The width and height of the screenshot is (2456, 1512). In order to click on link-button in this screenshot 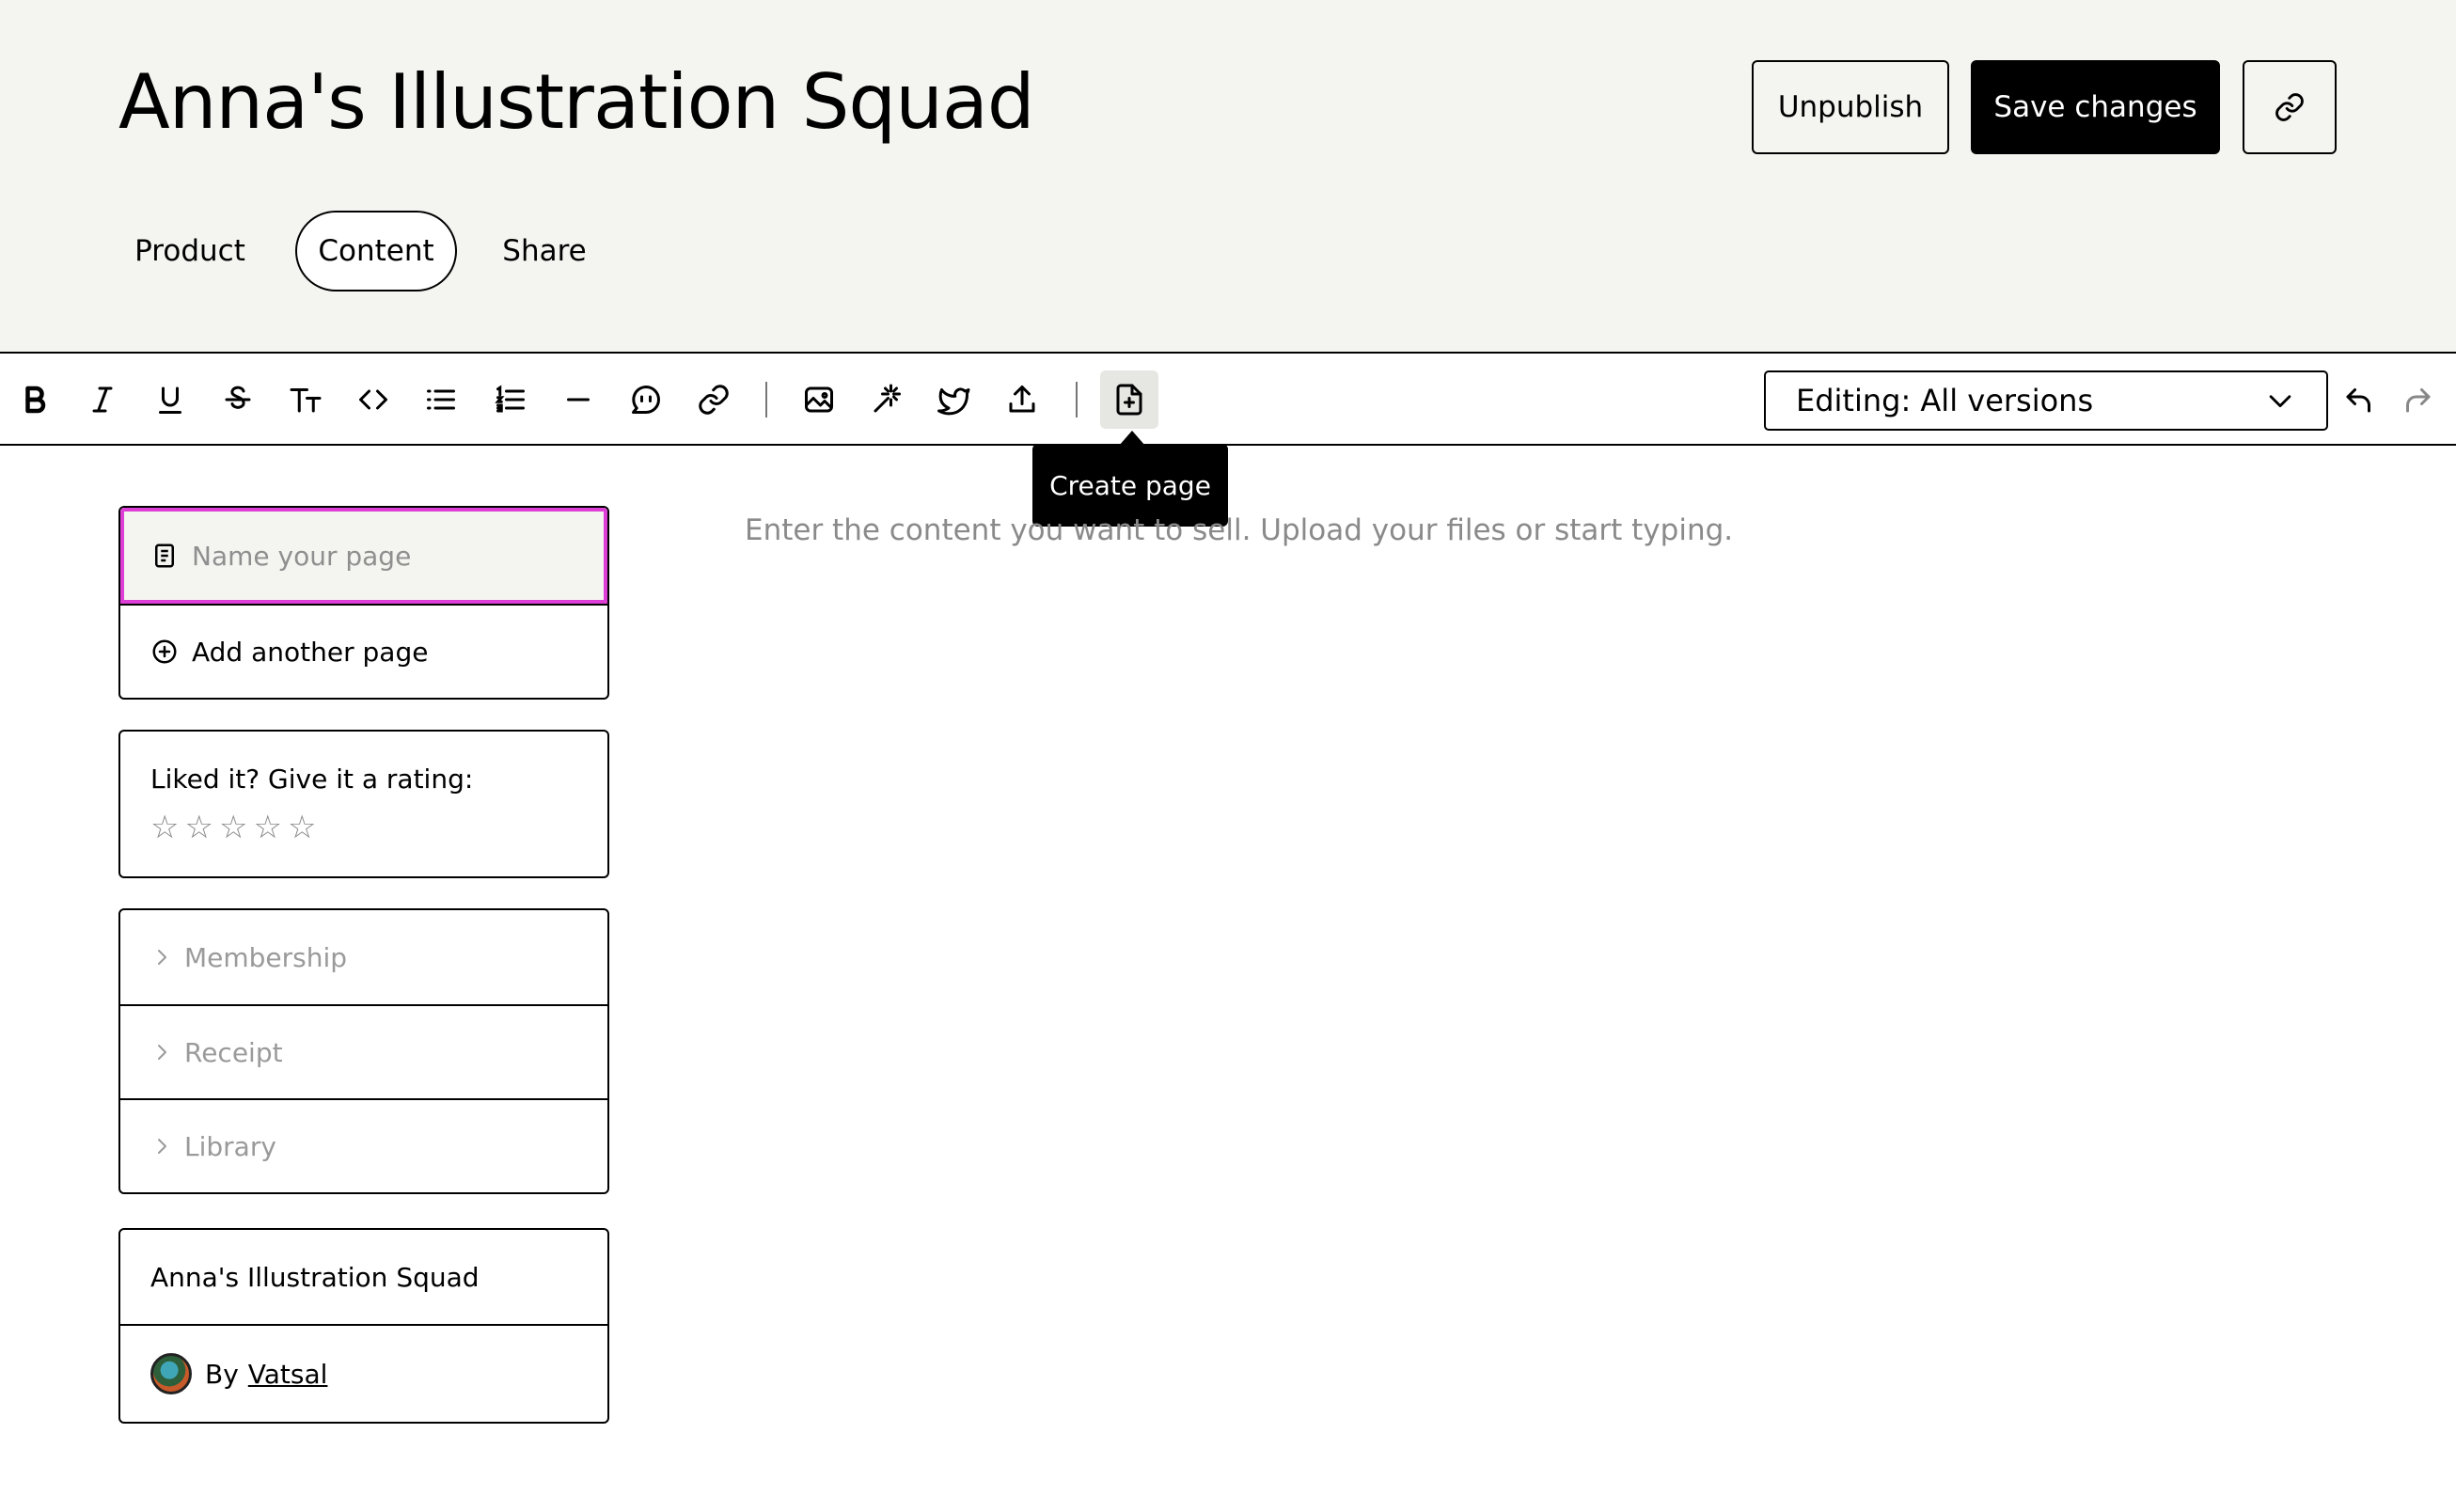, I will do `click(714, 399)`.